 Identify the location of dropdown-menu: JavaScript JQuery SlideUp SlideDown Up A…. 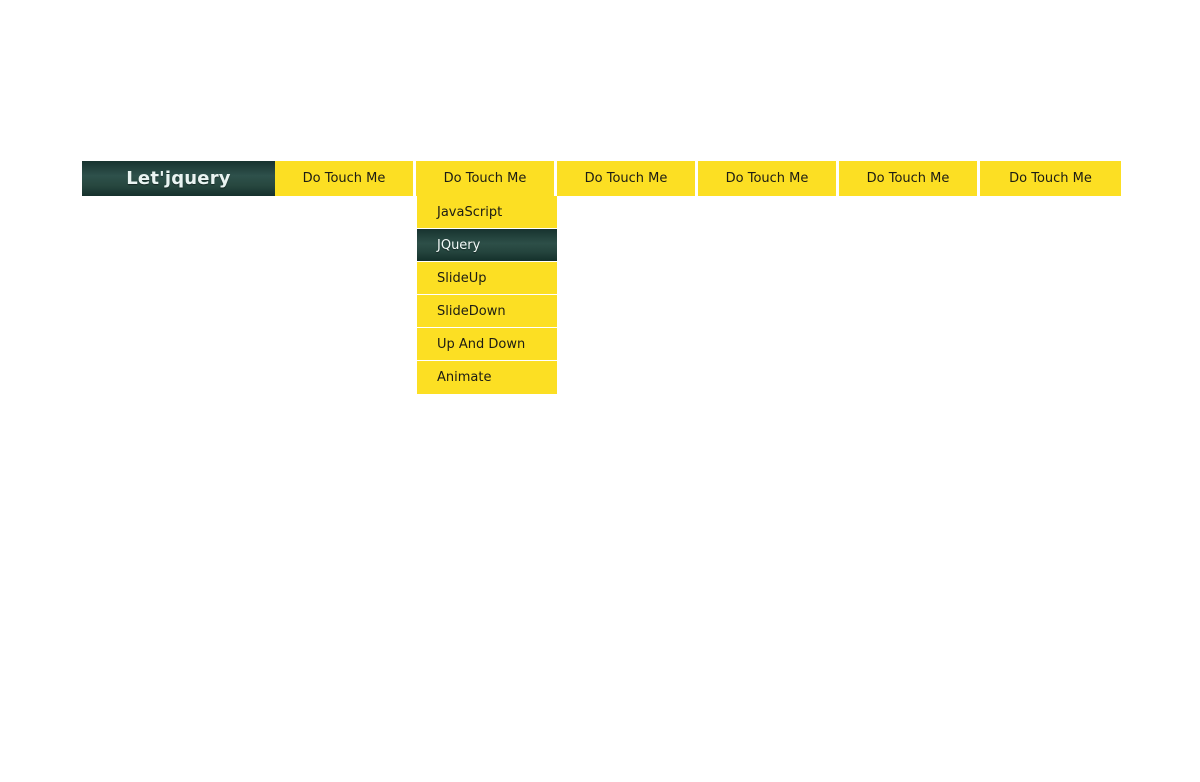
(487, 295).